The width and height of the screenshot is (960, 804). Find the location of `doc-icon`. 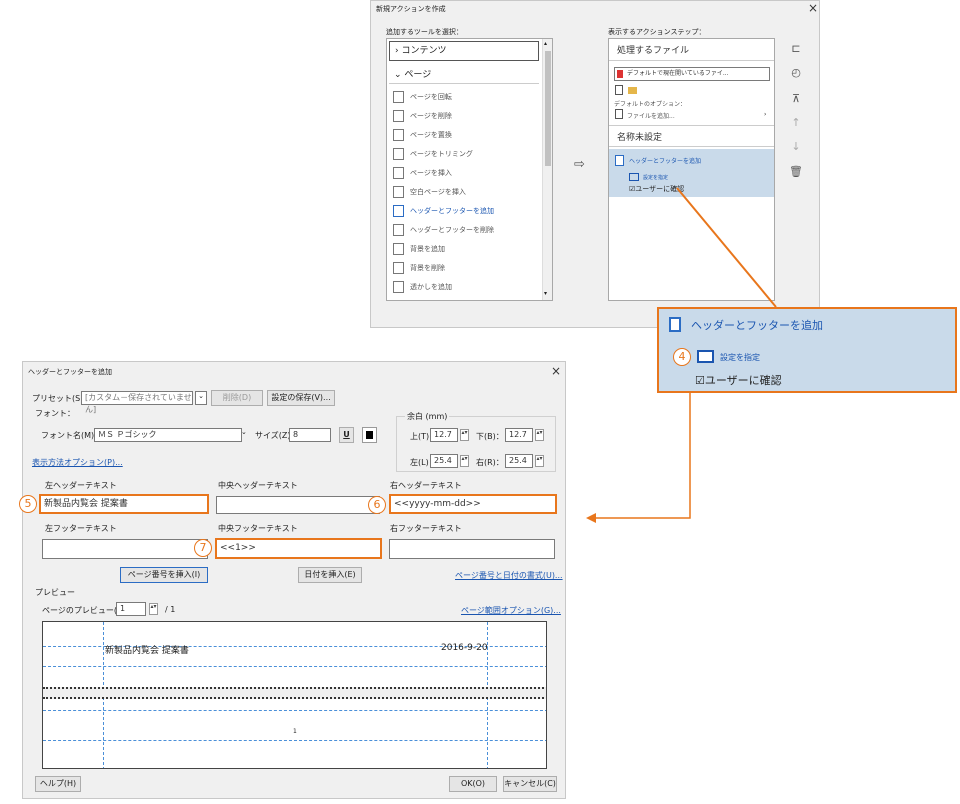

doc-icon is located at coordinates (675, 324).